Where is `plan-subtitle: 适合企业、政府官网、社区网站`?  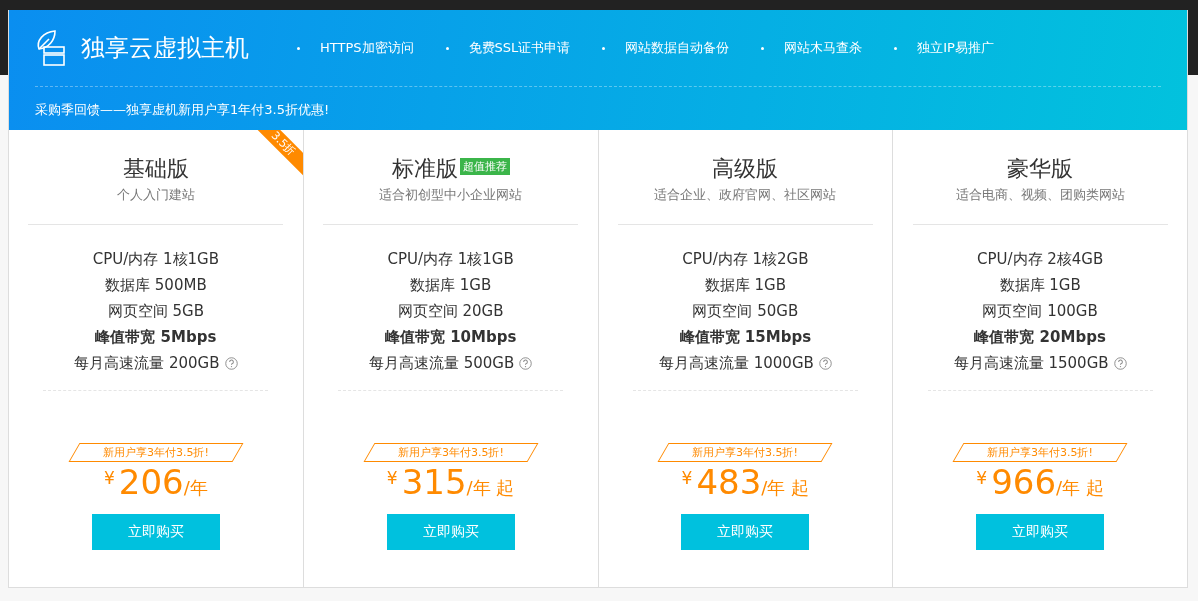 plan-subtitle: 适合企业、政府官网、社区网站 is located at coordinates (745, 195).